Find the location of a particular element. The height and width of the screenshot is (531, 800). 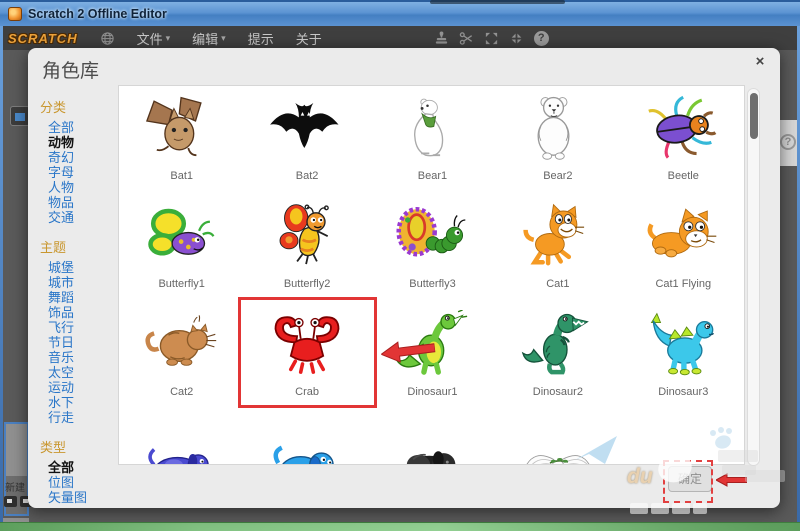

window-border-left is located at coordinates (1, 274).